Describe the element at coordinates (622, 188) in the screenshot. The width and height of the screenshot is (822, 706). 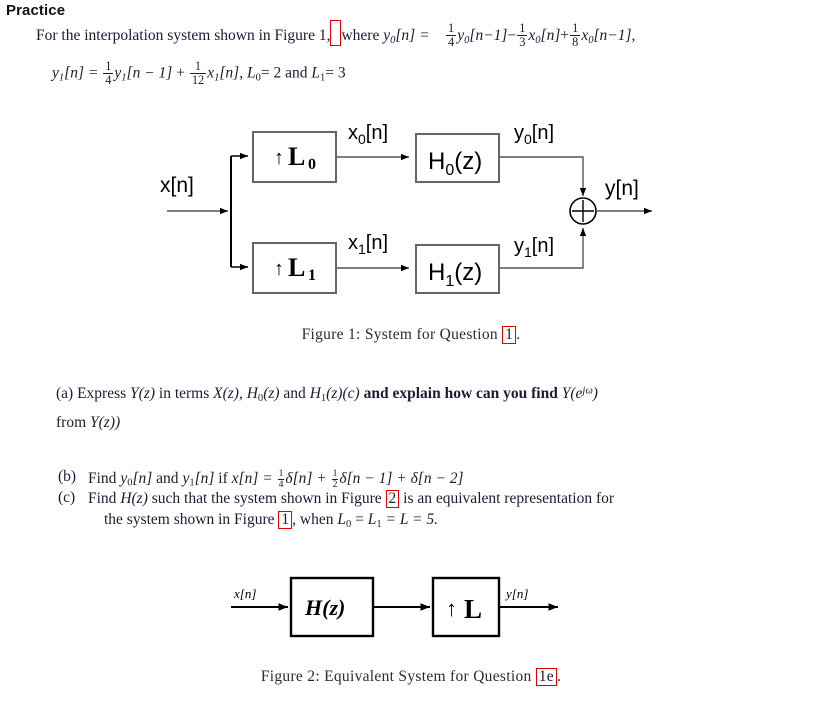
I see `signal-label-y: y[n]` at that location.